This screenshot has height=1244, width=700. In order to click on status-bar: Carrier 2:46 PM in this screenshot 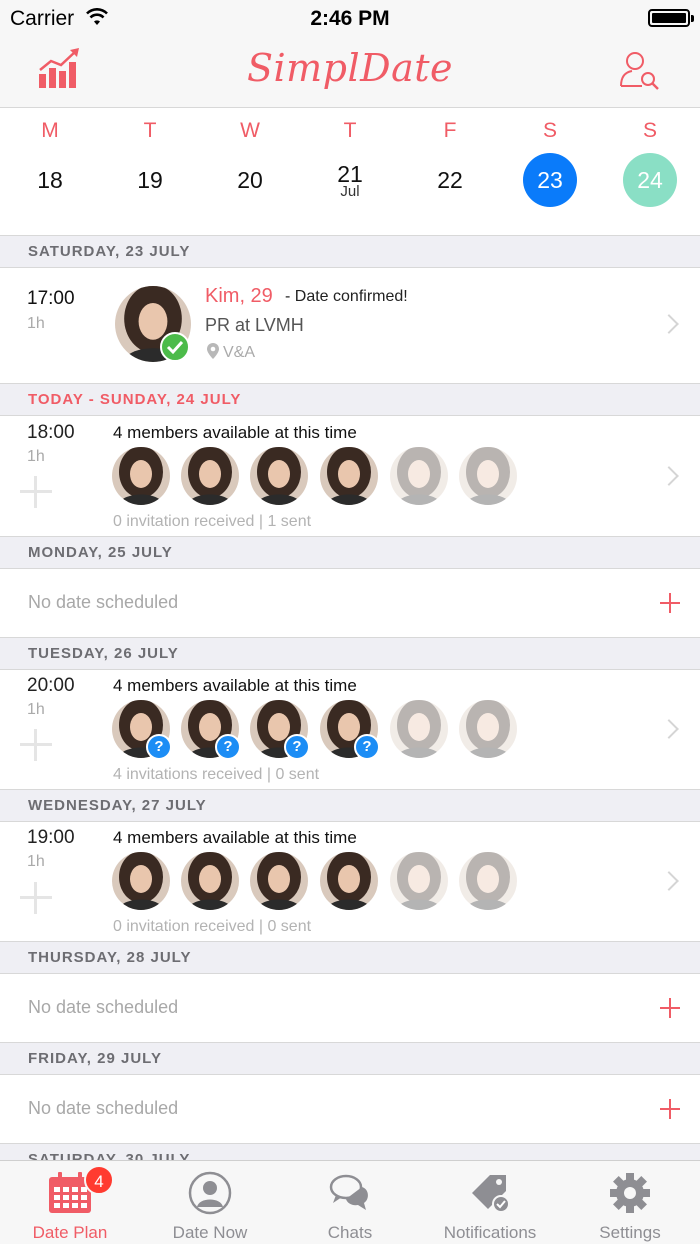, I will do `click(350, 18)`.